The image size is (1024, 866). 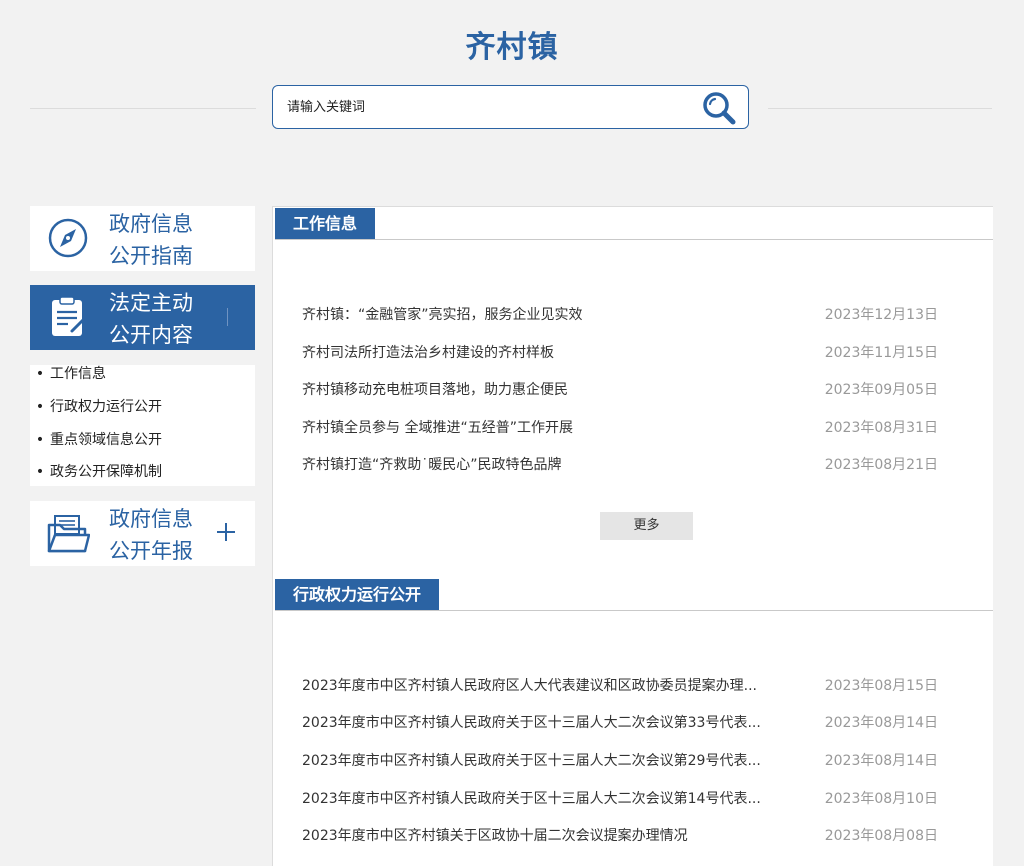 What do you see at coordinates (226, 532) in the screenshot?
I see `plus-icon` at bounding box center [226, 532].